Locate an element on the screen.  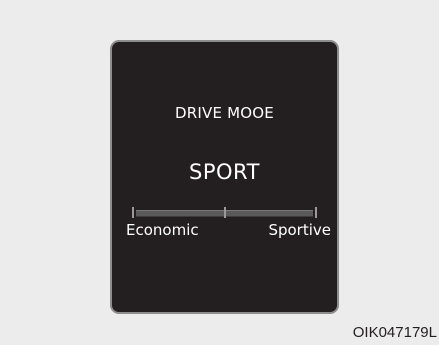
gauge-tick-left is located at coordinates (133, 212).